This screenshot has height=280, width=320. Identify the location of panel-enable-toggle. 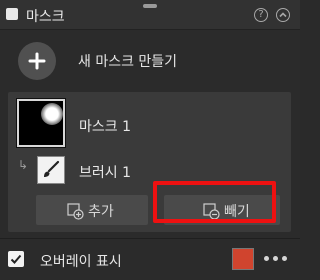
(12, 14).